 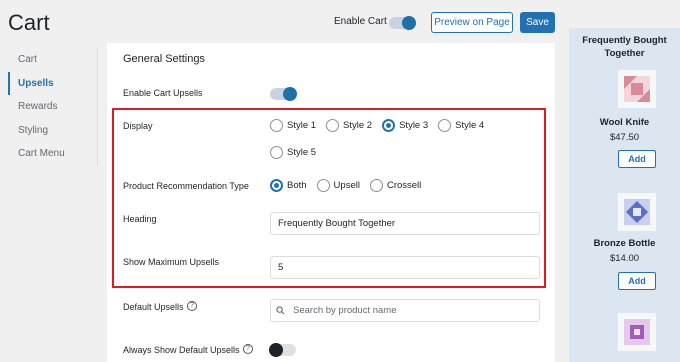 I want to click on product-name: Wool Knife, so click(x=624, y=122).